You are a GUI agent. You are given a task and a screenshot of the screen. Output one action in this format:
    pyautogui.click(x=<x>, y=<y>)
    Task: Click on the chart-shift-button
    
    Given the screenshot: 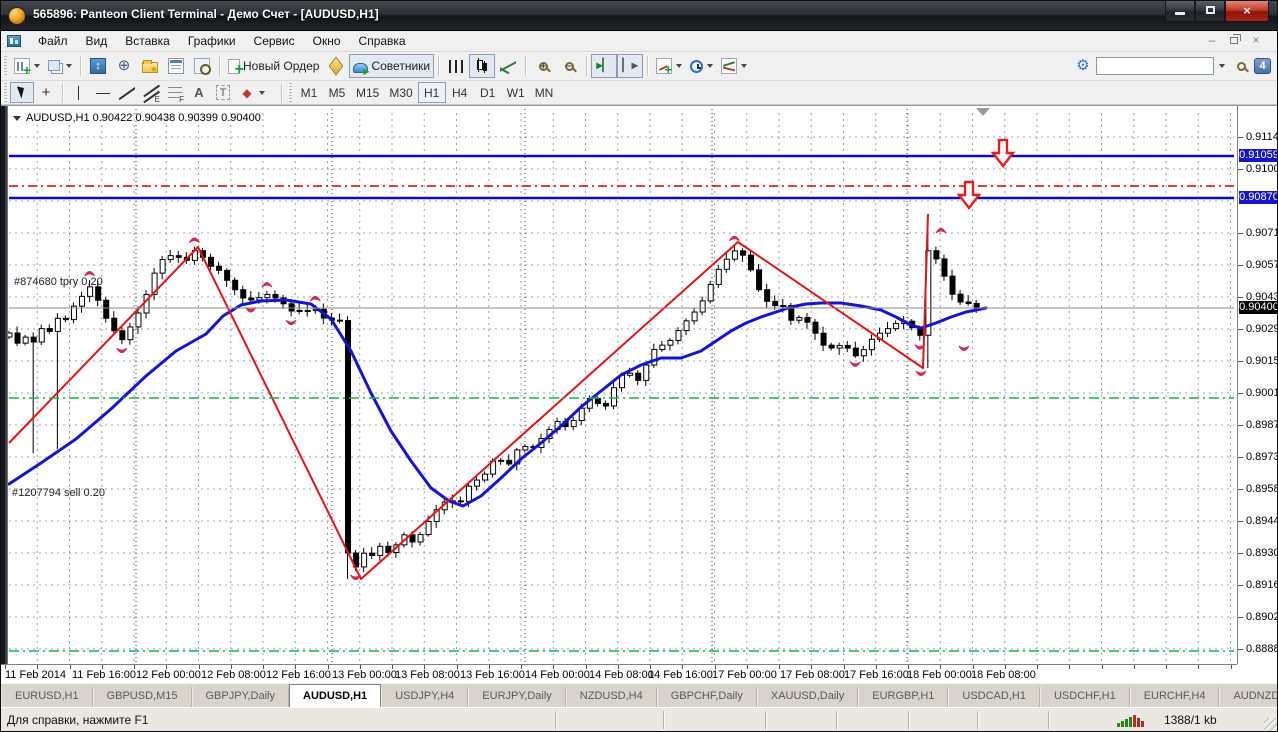 What is the action you would take?
    pyautogui.click(x=630, y=66)
    